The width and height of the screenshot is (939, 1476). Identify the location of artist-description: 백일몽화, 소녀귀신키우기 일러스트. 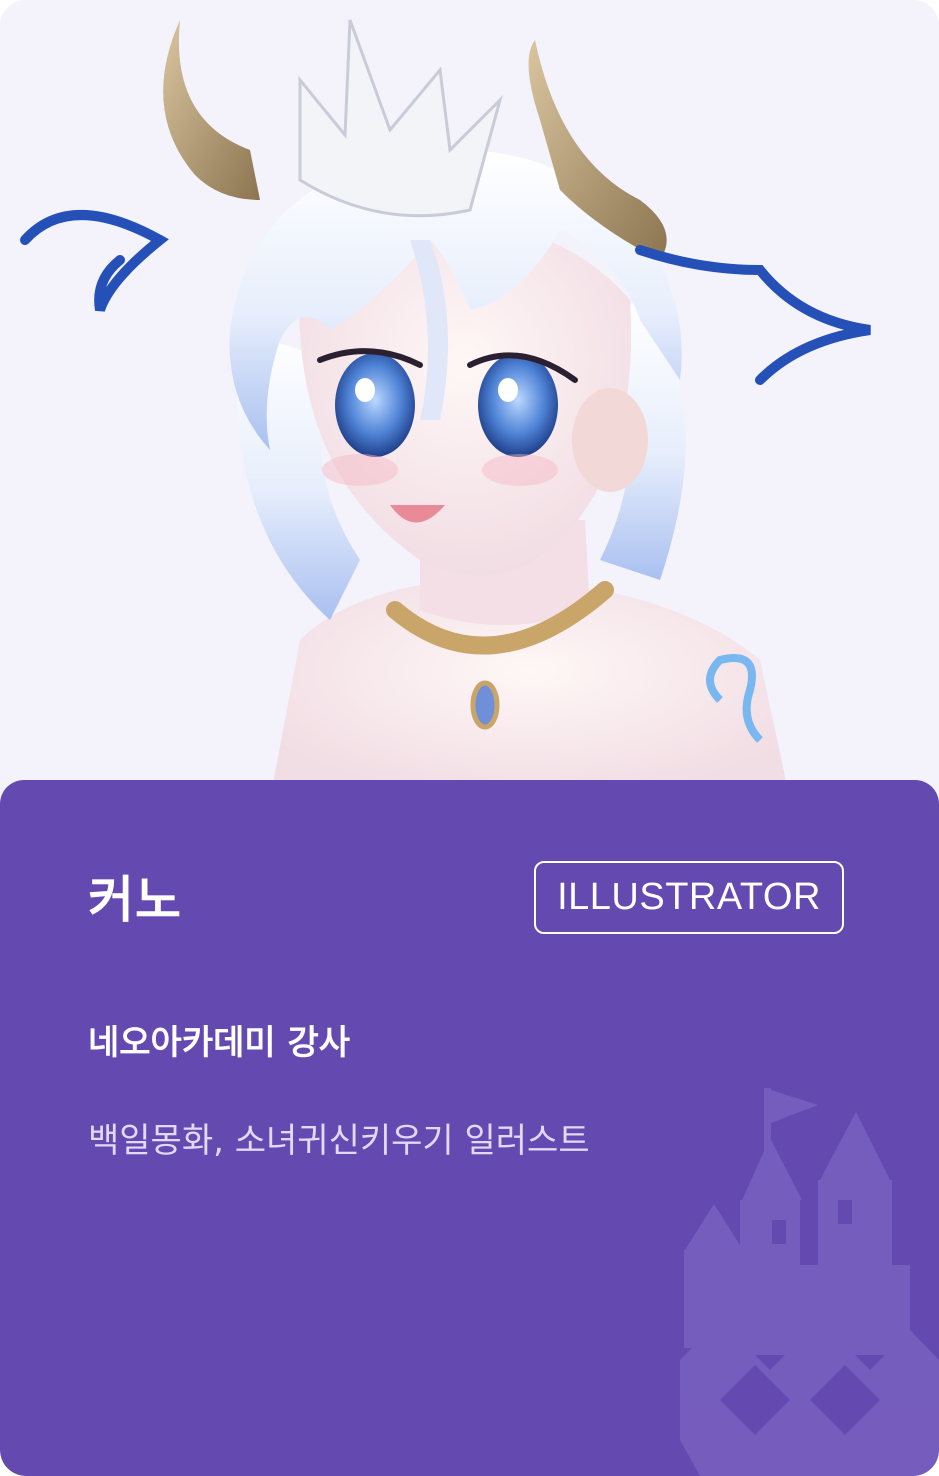
(339, 1141).